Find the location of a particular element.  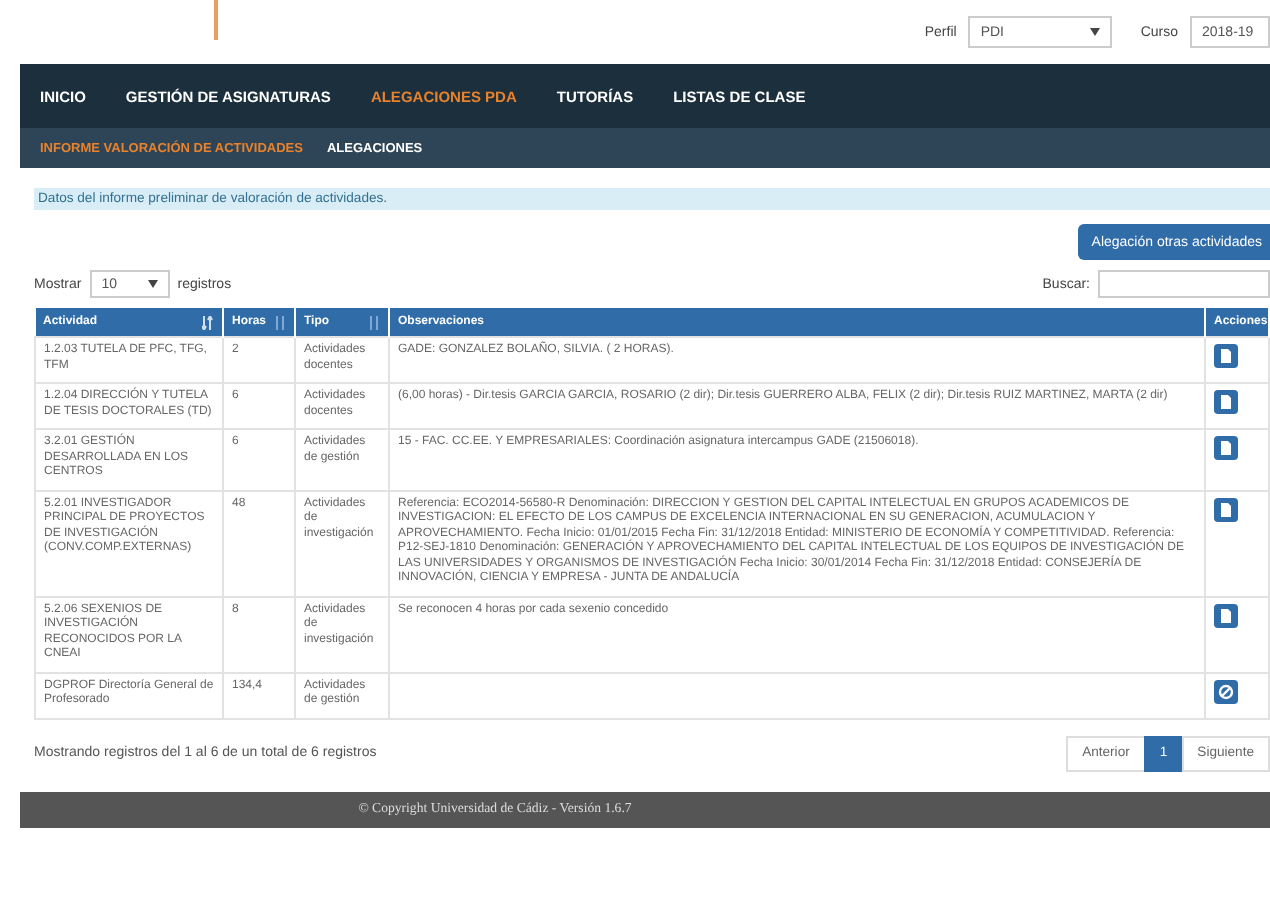

block-icon is located at coordinates (1226, 691).